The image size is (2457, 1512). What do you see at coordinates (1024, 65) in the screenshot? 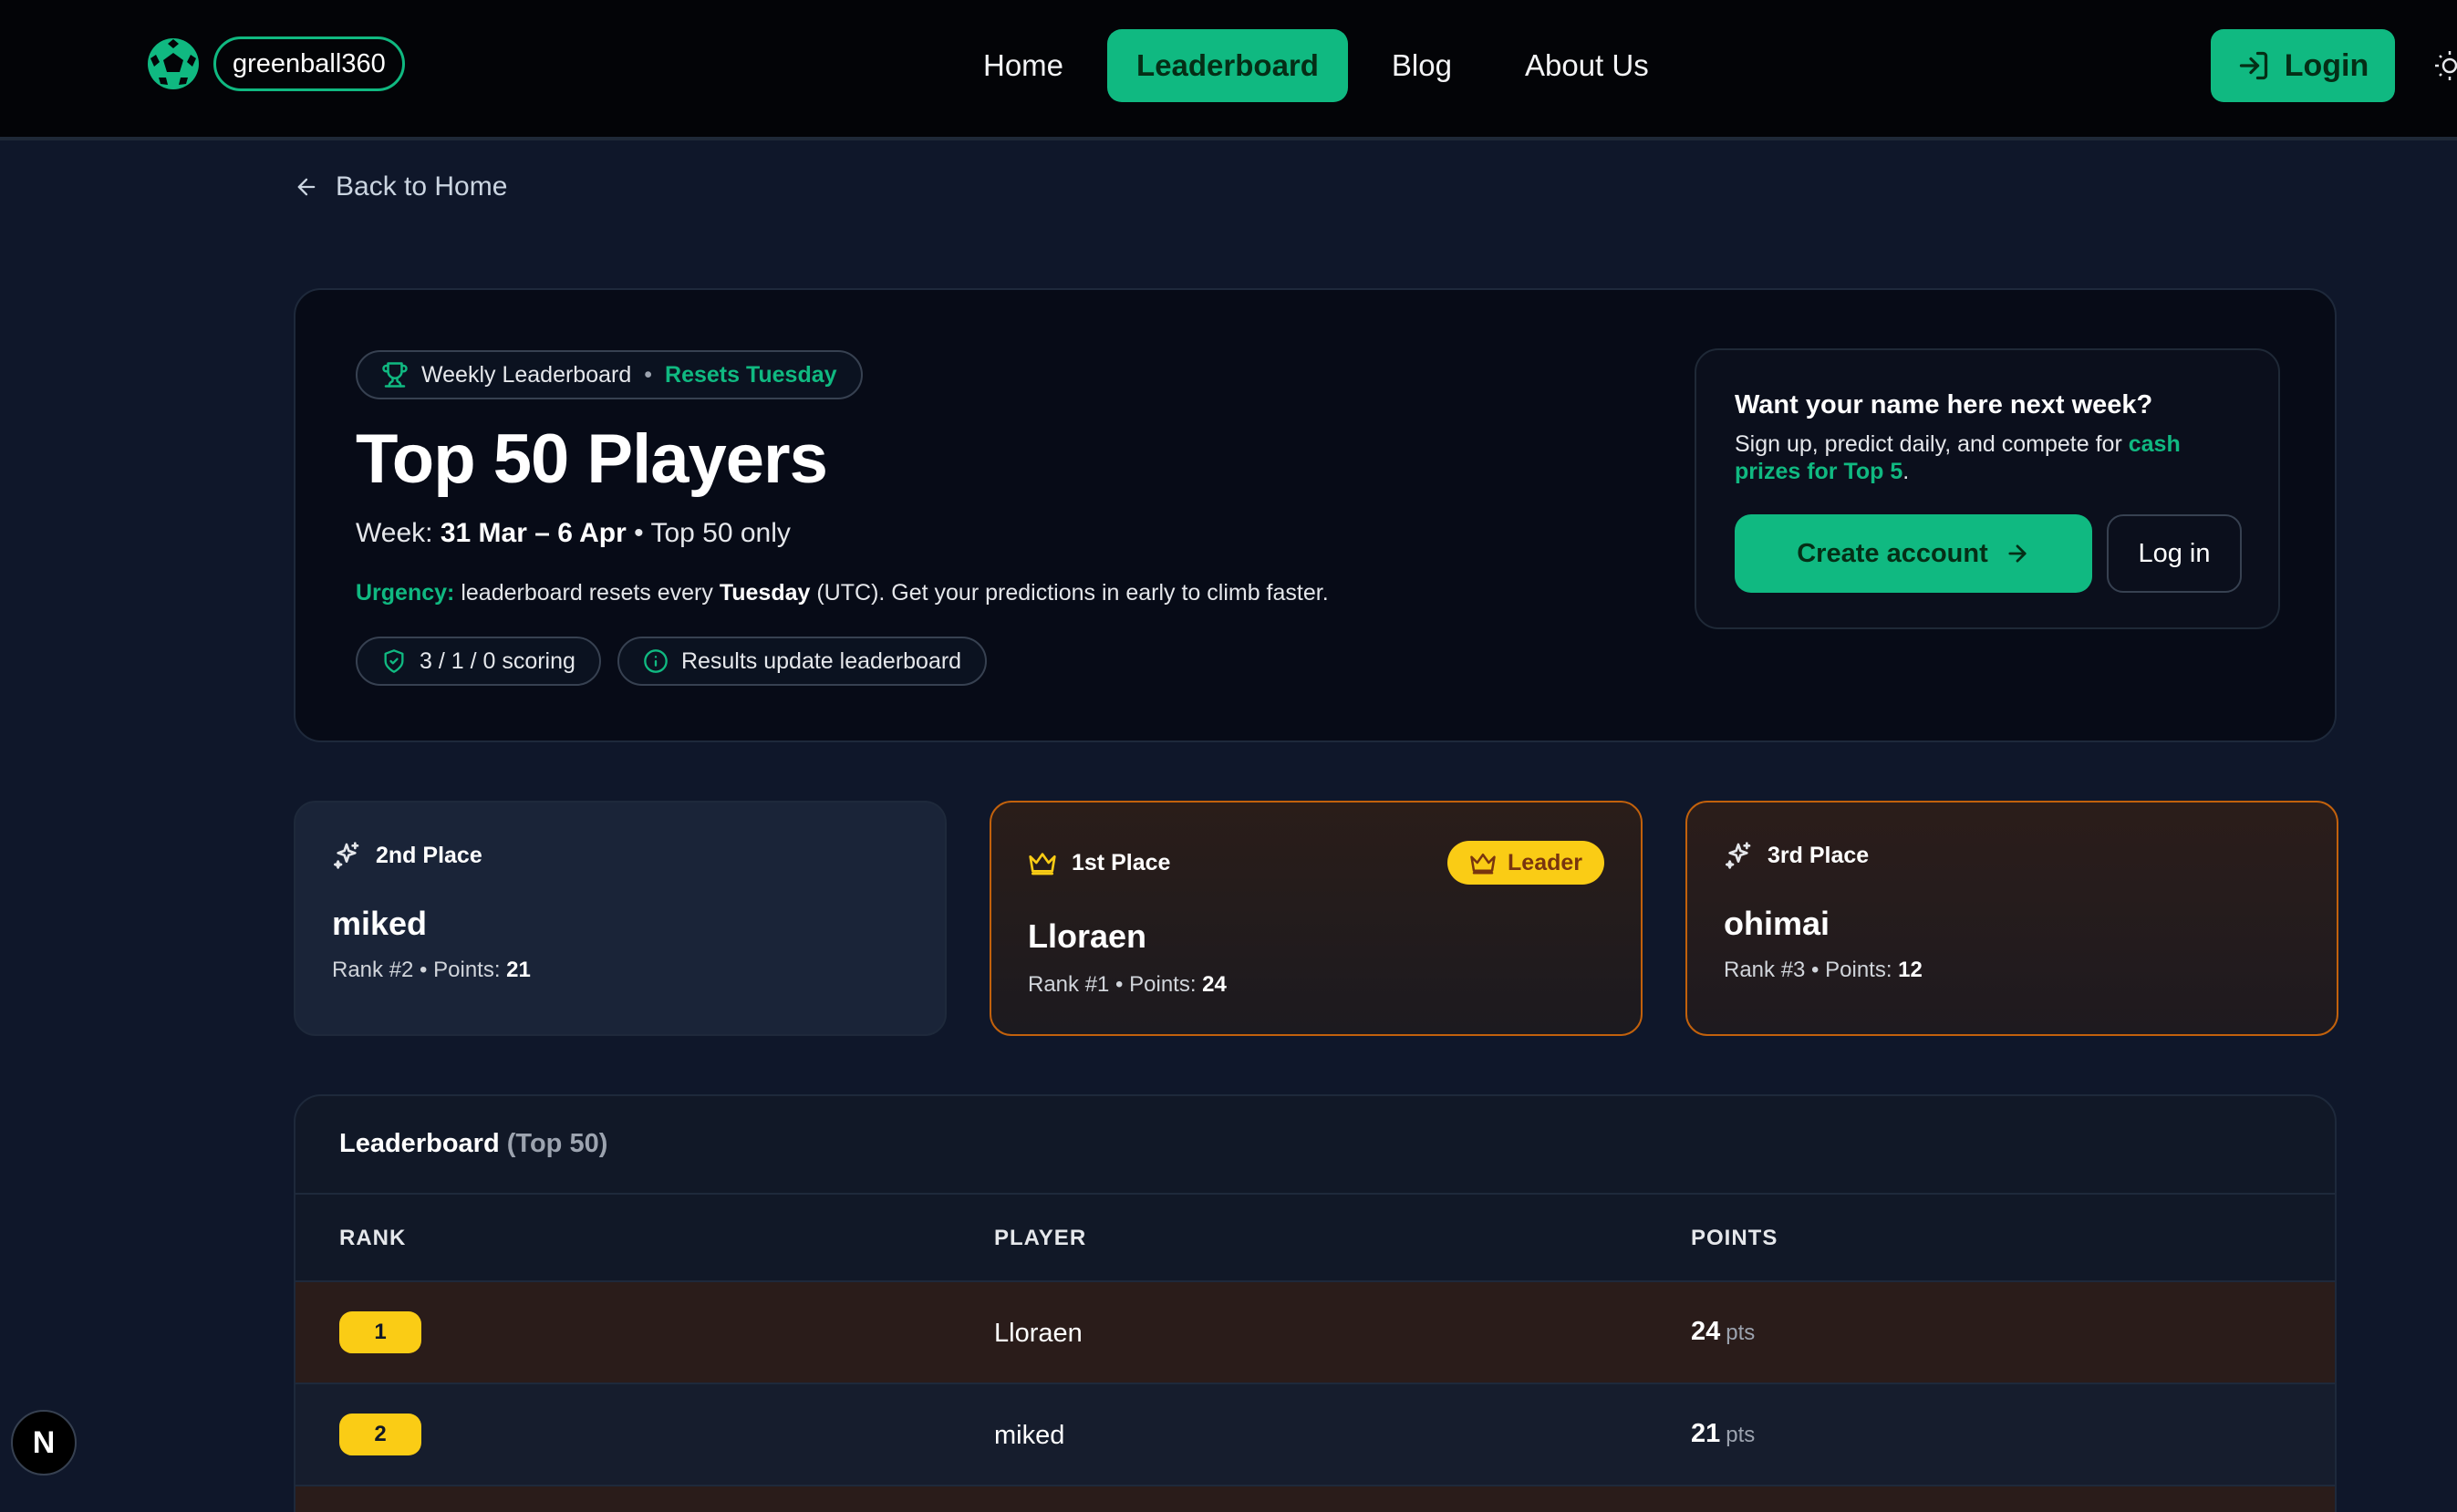
I see `nav-home: Home` at bounding box center [1024, 65].